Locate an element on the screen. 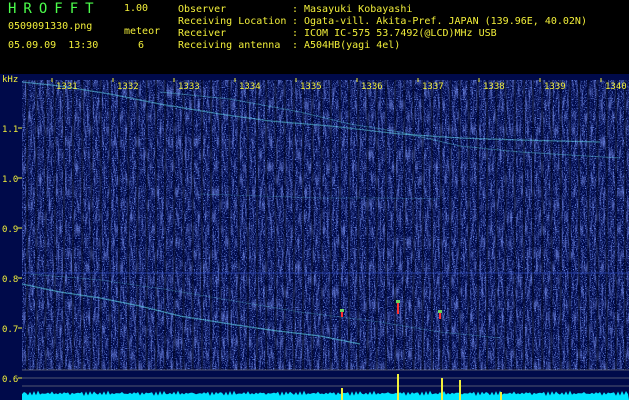  time-tick-label: 1334 is located at coordinates (250, 87).